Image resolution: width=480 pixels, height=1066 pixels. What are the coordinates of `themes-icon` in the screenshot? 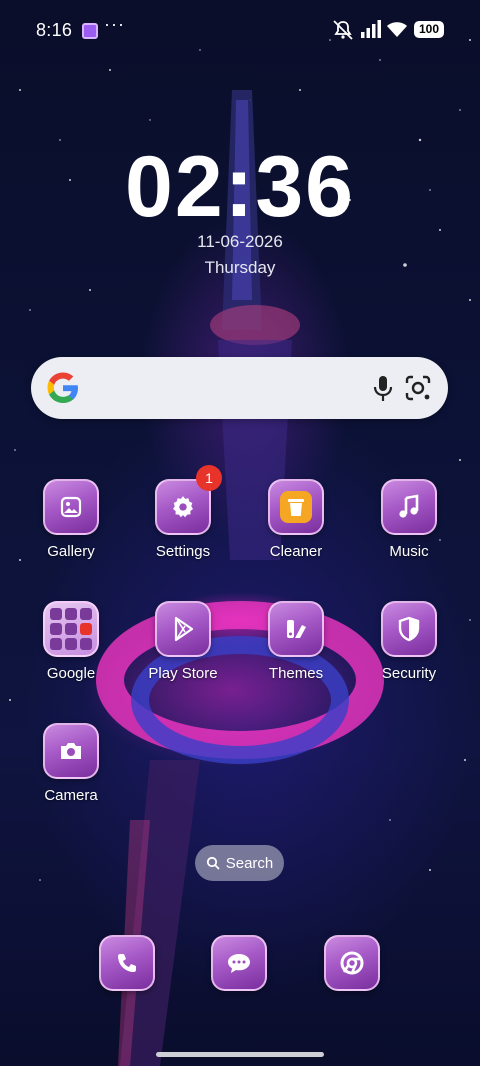 It's located at (296, 629).